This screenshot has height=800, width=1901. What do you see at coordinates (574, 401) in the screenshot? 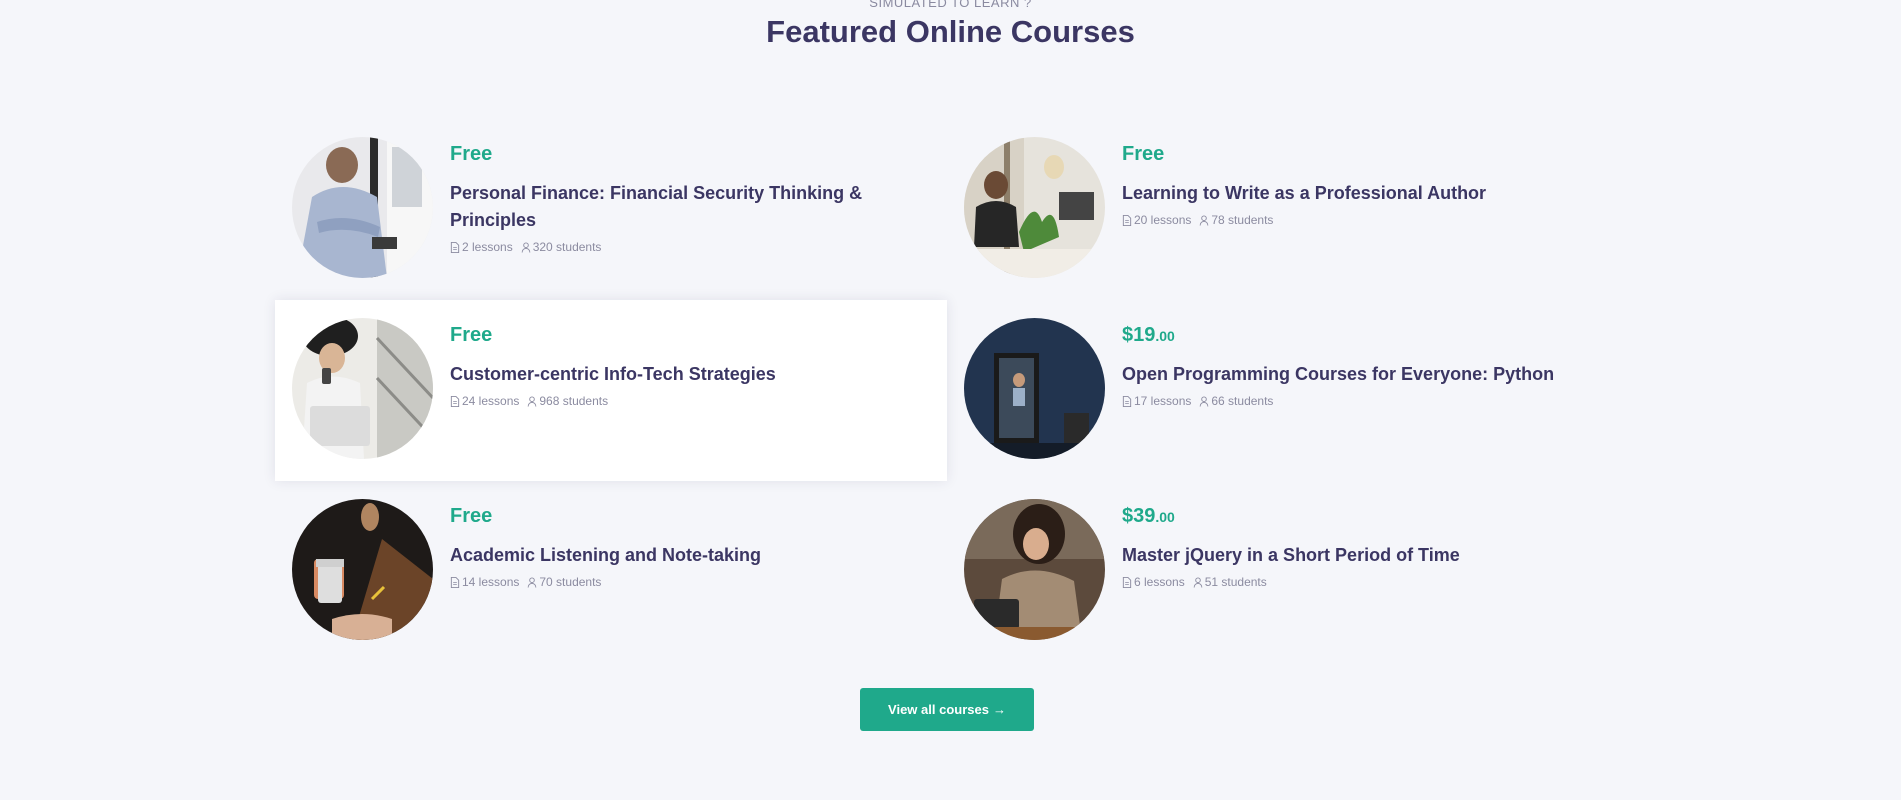
I see `student-count: 968 students` at bounding box center [574, 401].